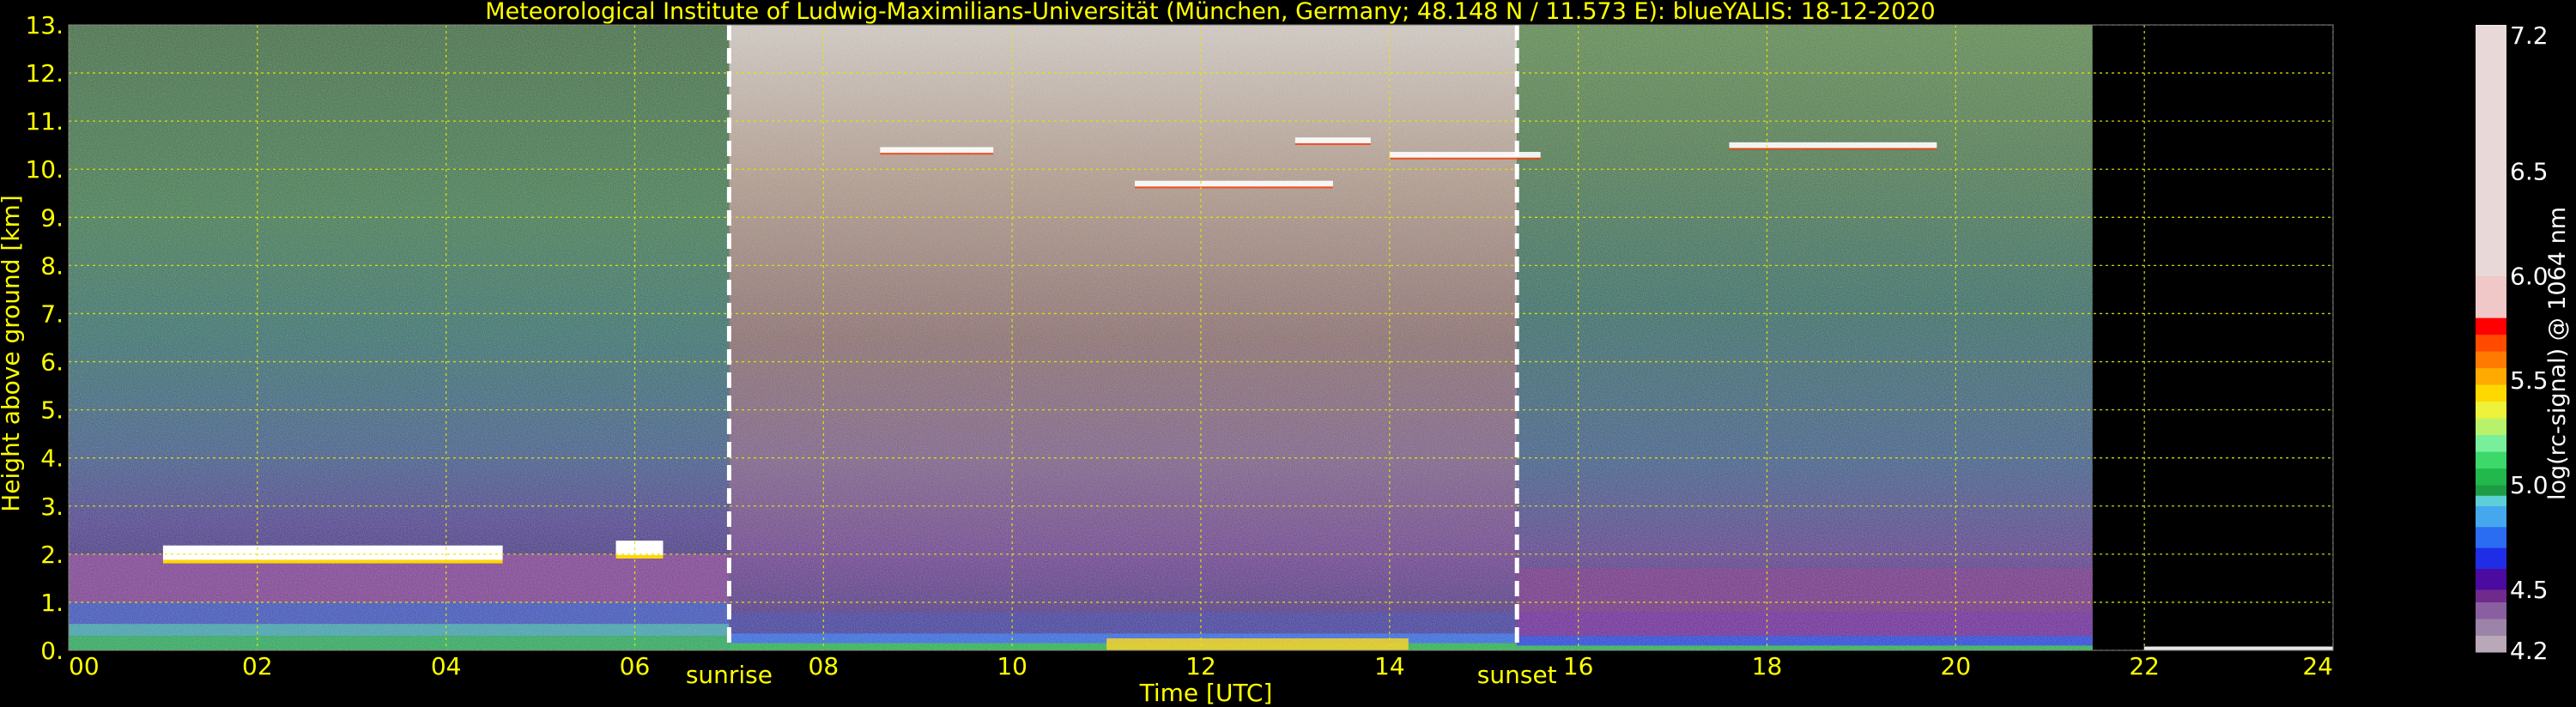 The image size is (2576, 707). I want to click on ground-return-late, so click(2238, 648).